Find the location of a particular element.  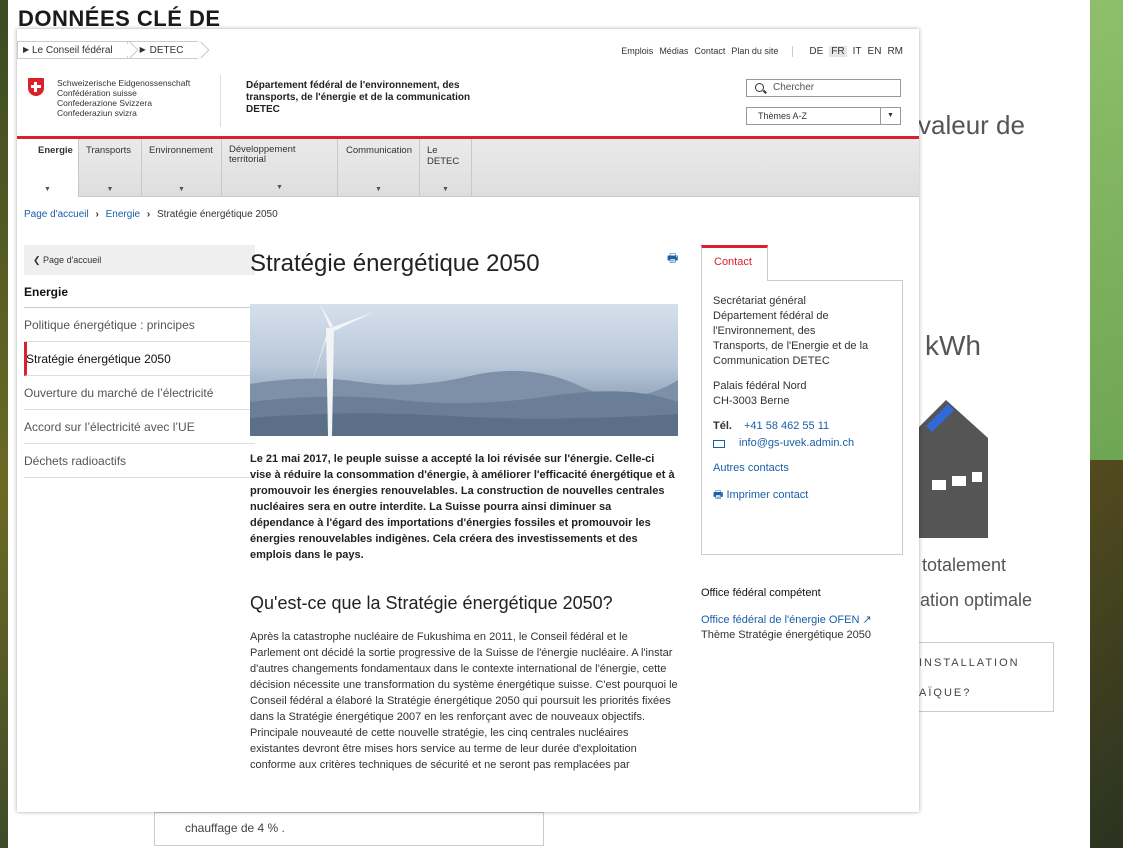

background-valeur-text: valeur de is located at coordinates (971, 125).